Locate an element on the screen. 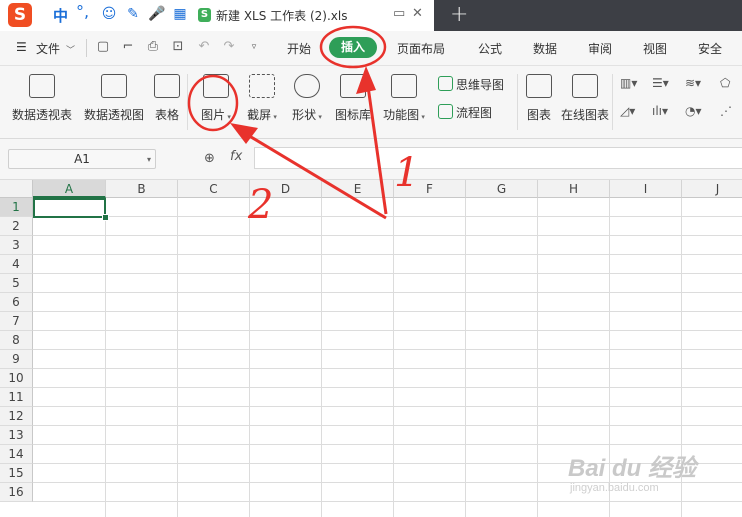 The width and height of the screenshot is (742, 517). name-box: A1 ▾ is located at coordinates (82, 159).